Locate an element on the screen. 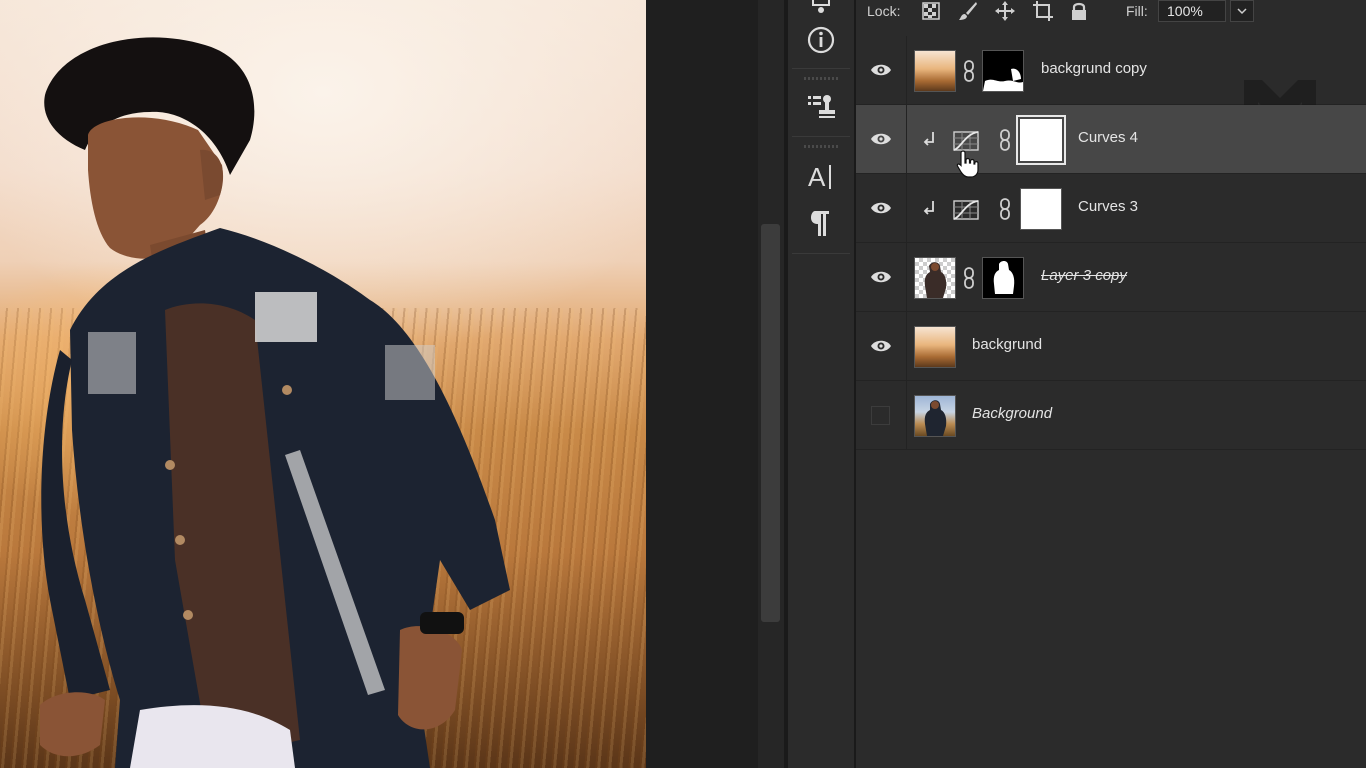 This screenshot has height=768, width=1366. layer-row: Background is located at coordinates (1111, 415).